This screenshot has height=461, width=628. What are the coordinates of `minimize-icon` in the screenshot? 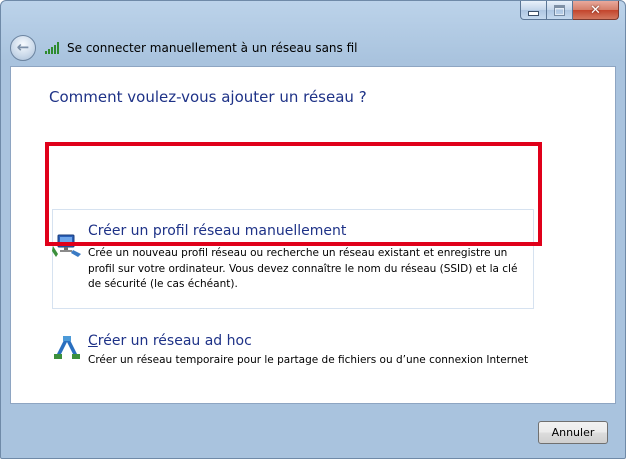 It's located at (533, 13).